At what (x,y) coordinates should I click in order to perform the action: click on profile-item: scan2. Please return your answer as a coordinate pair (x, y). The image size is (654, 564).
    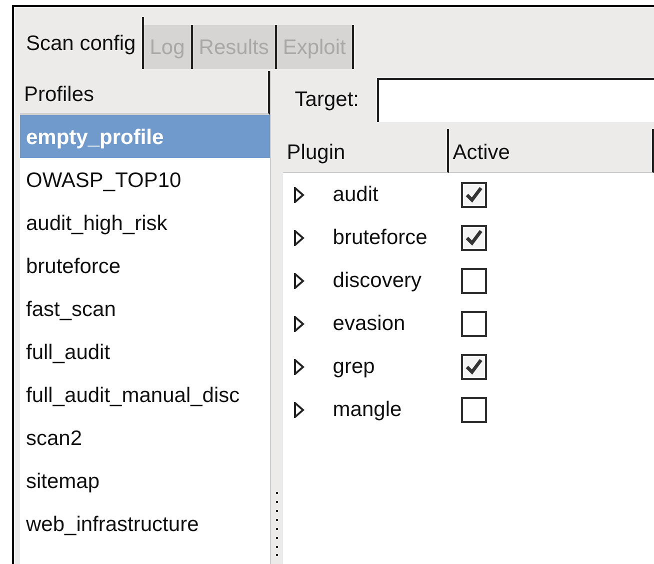
    Looking at the image, I should click on (145, 437).